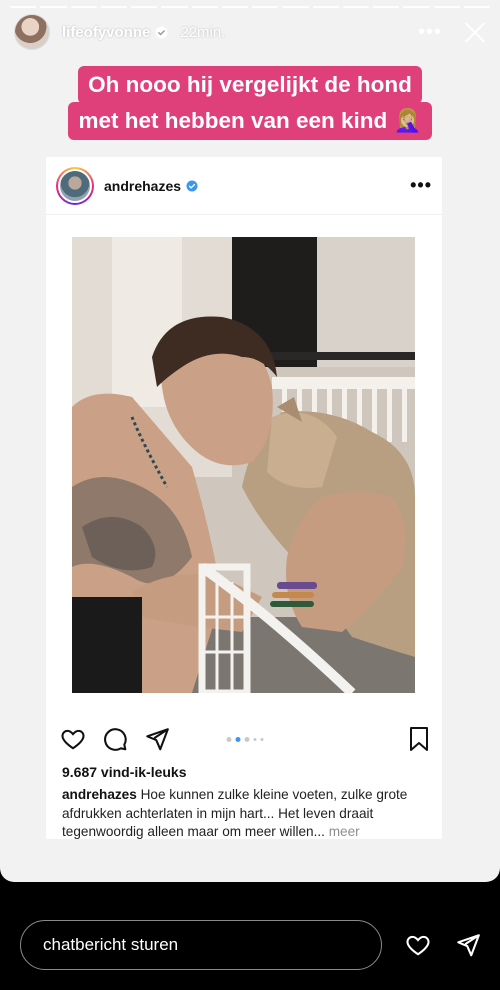 The height and width of the screenshot is (990, 500). Describe the element at coordinates (99, 794) in the screenshot. I see `caption-username: andrehazes` at that location.